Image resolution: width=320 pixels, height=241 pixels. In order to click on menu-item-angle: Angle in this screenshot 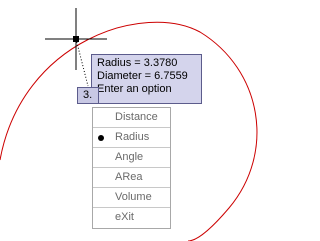, I will do `click(131, 158)`.